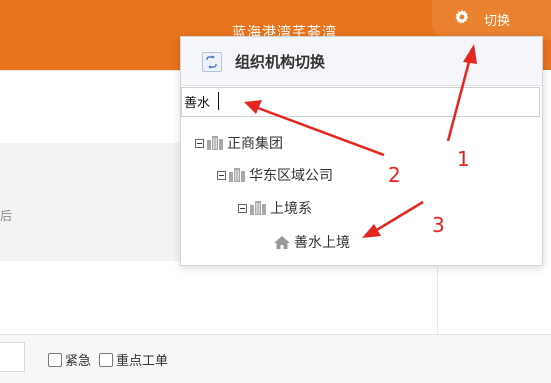 The width and height of the screenshot is (551, 383). I want to click on switch-org-button: 切换, so click(491, 20).